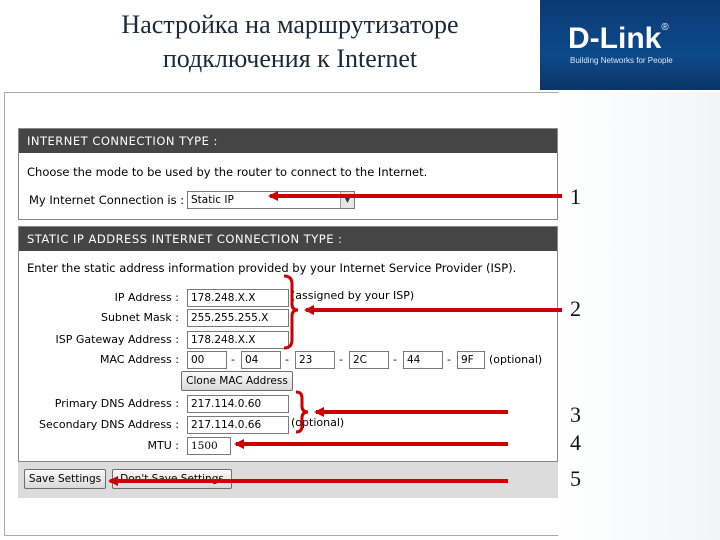 This screenshot has height=540, width=720. I want to click on annotation-number-2: 2, so click(575, 308).